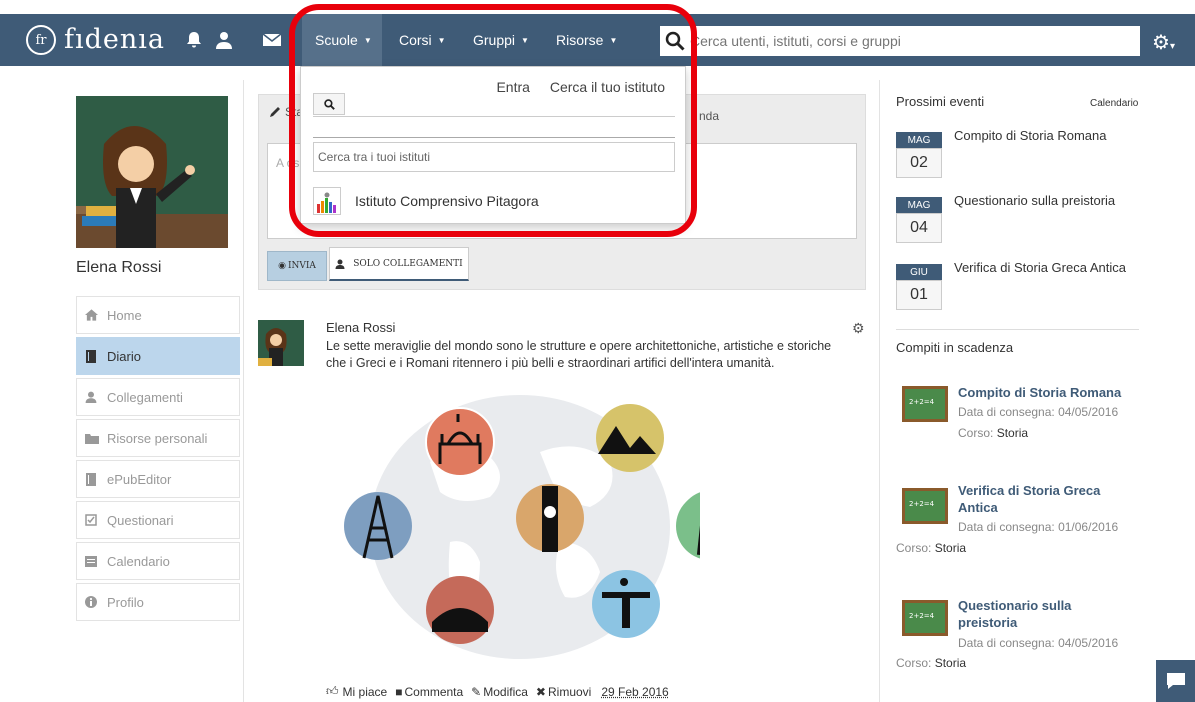 This screenshot has width=1195, height=702. Describe the element at coordinates (115, 39) in the screenshot. I see `logo-text: fıdenıa` at that location.